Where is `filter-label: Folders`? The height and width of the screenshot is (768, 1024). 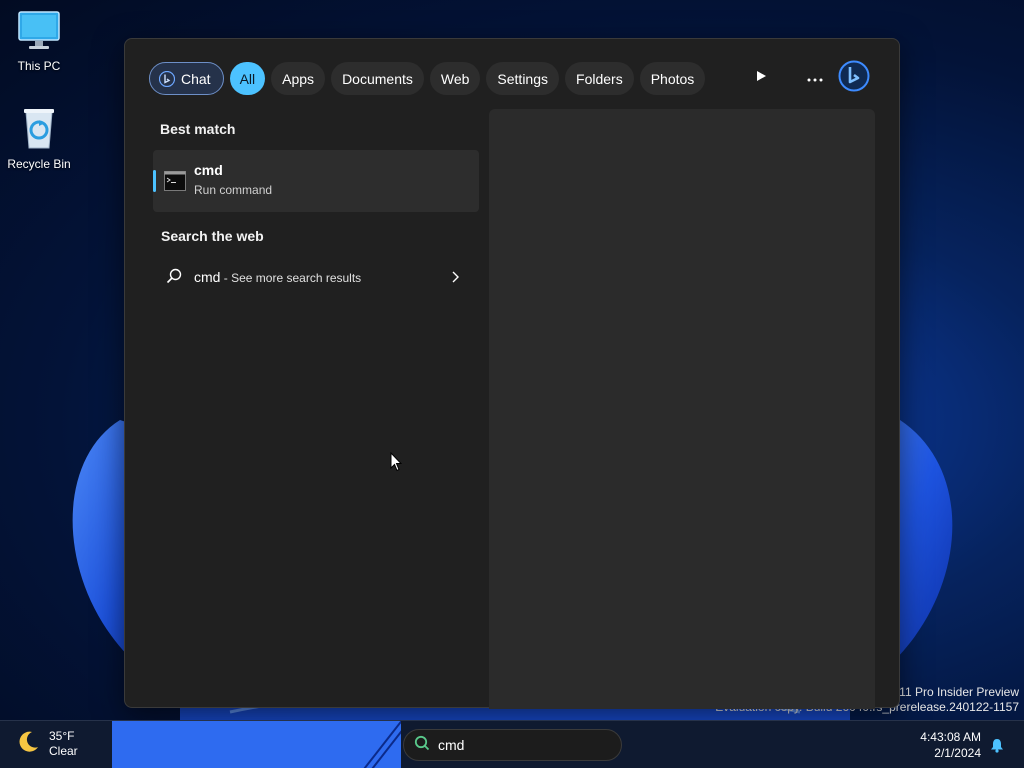 filter-label: Folders is located at coordinates (599, 78).